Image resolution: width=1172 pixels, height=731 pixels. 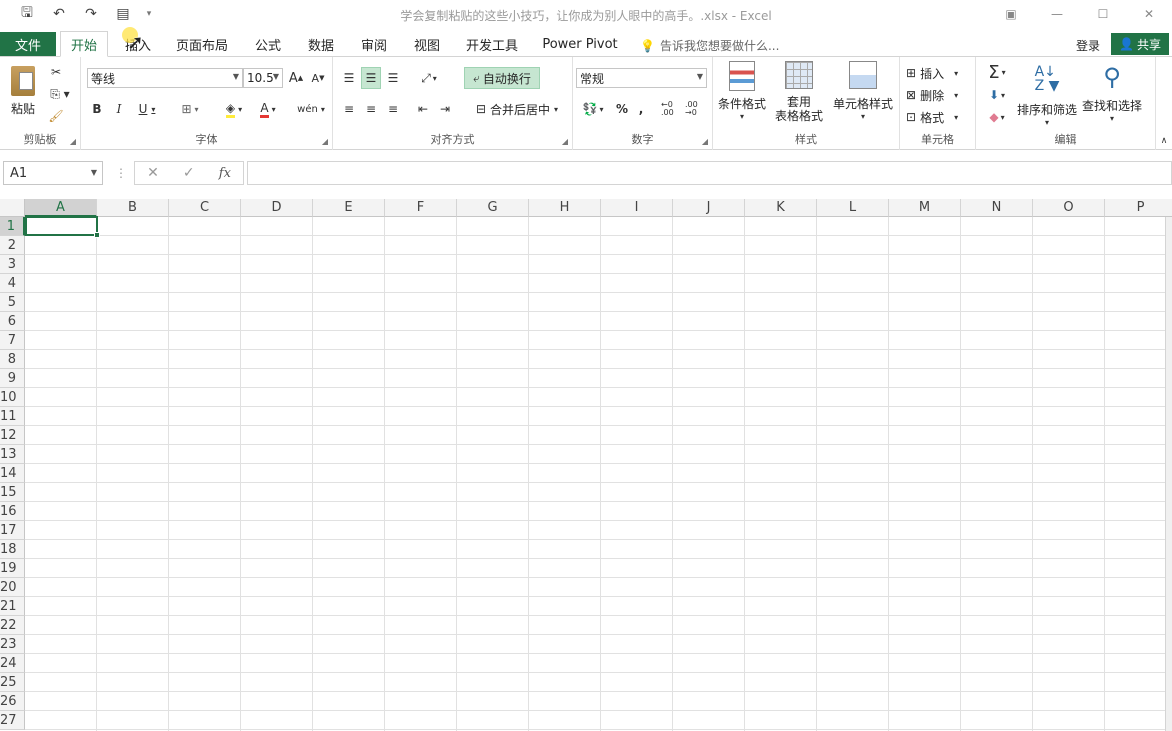 What do you see at coordinates (53, 173) in the screenshot?
I see `name-box: A1 ▼` at bounding box center [53, 173].